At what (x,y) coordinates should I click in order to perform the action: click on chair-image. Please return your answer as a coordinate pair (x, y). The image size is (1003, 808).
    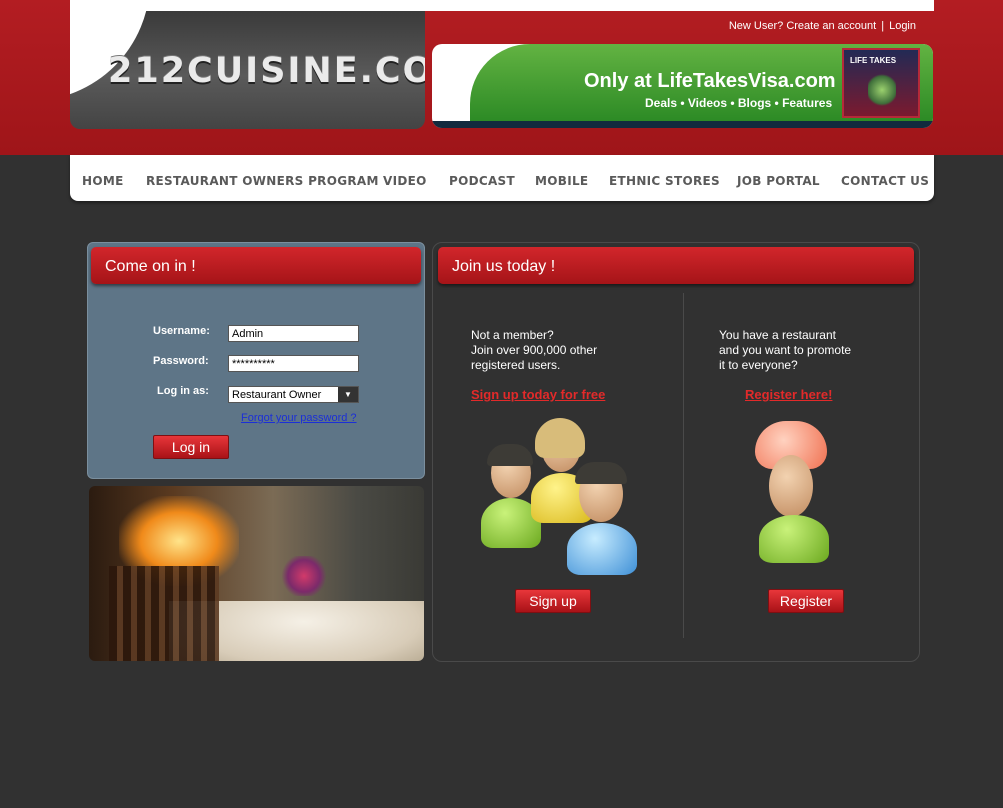
    Looking at the image, I should click on (164, 613).